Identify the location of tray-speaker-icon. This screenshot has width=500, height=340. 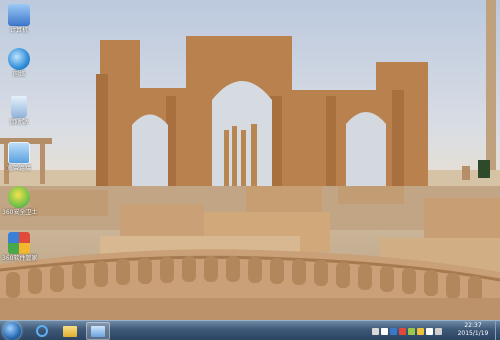
(429, 331).